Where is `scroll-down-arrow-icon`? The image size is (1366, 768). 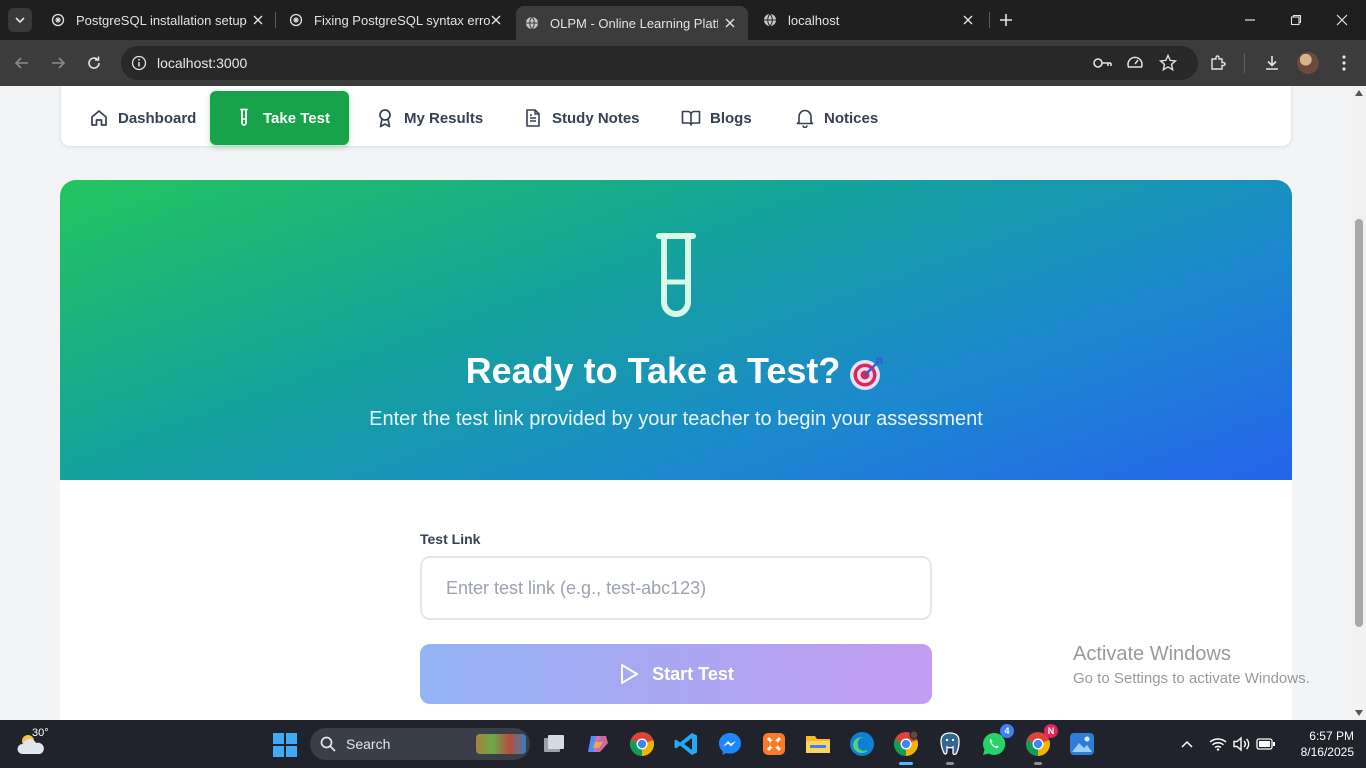 scroll-down-arrow-icon is located at coordinates (1359, 713).